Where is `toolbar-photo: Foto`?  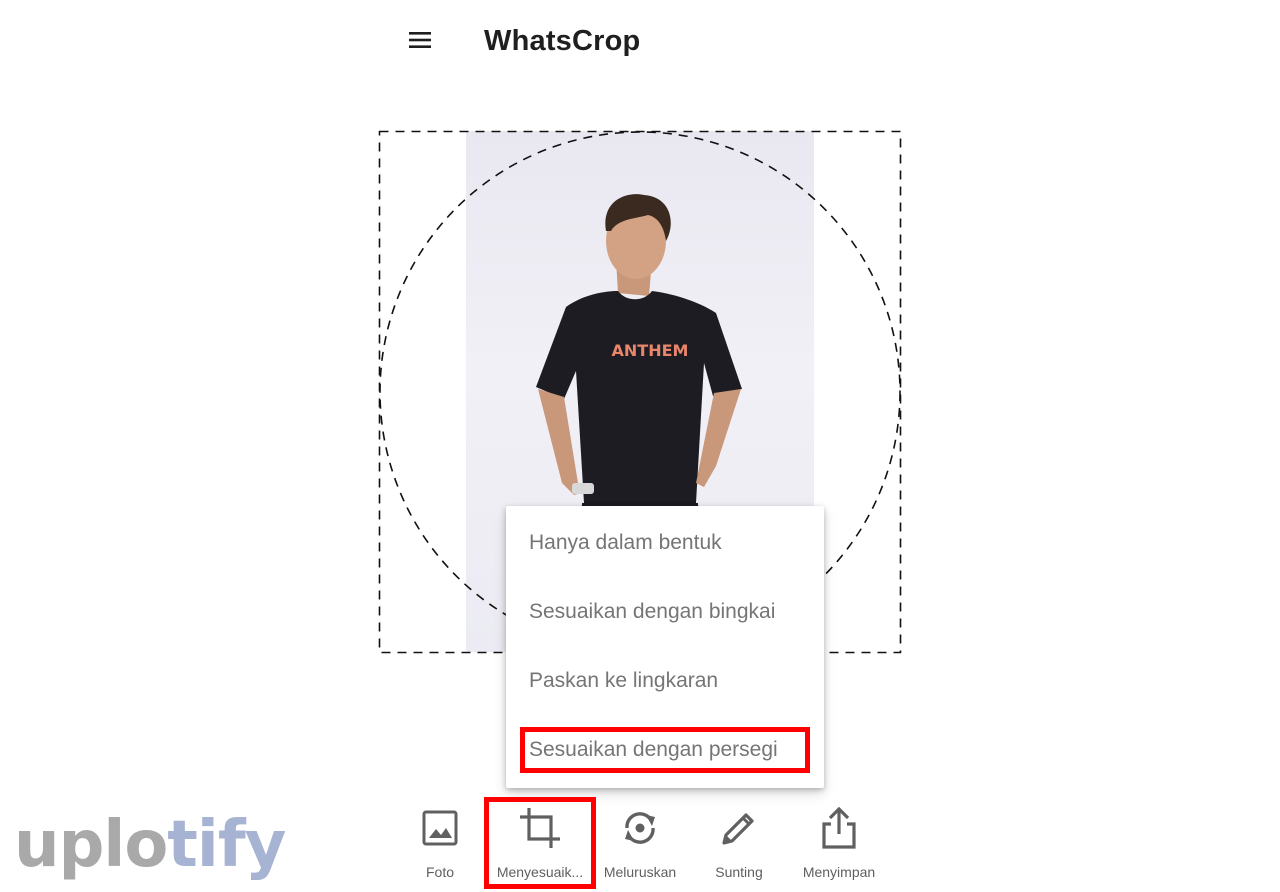
toolbar-photo: Foto is located at coordinates (440, 846).